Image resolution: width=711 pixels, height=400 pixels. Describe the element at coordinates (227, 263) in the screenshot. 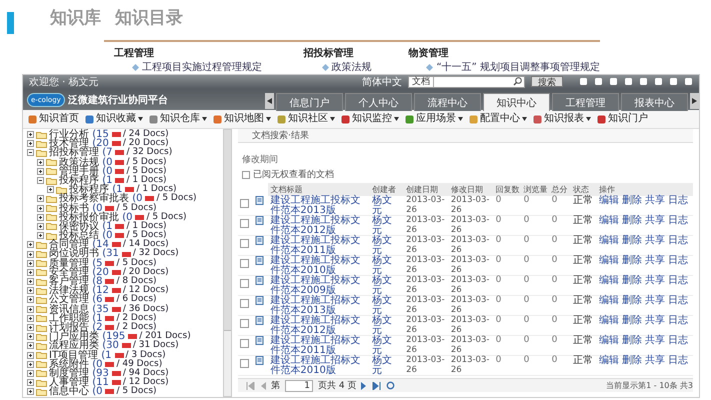

I see `scrollbar` at that location.